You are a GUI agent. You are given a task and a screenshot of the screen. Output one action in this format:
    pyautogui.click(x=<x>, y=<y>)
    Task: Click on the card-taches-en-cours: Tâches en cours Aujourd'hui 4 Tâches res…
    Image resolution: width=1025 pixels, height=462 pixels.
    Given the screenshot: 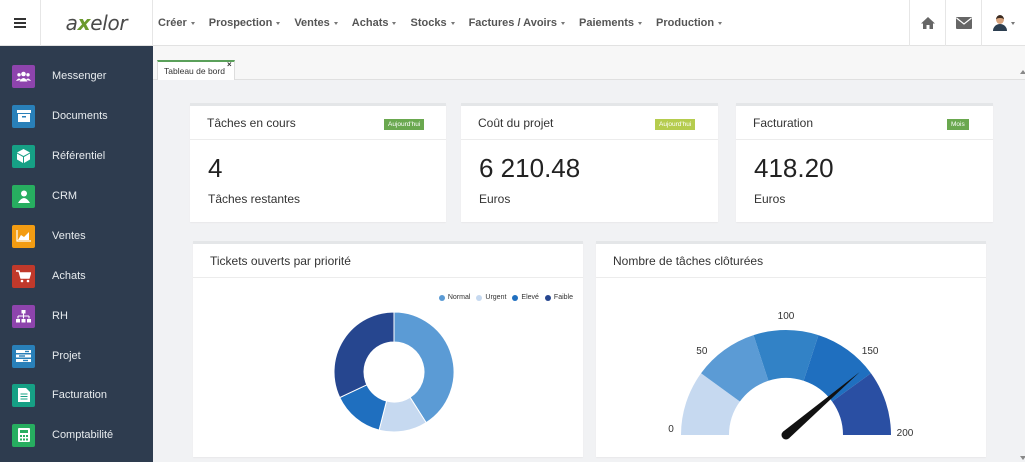 What is the action you would take?
    pyautogui.click(x=318, y=162)
    